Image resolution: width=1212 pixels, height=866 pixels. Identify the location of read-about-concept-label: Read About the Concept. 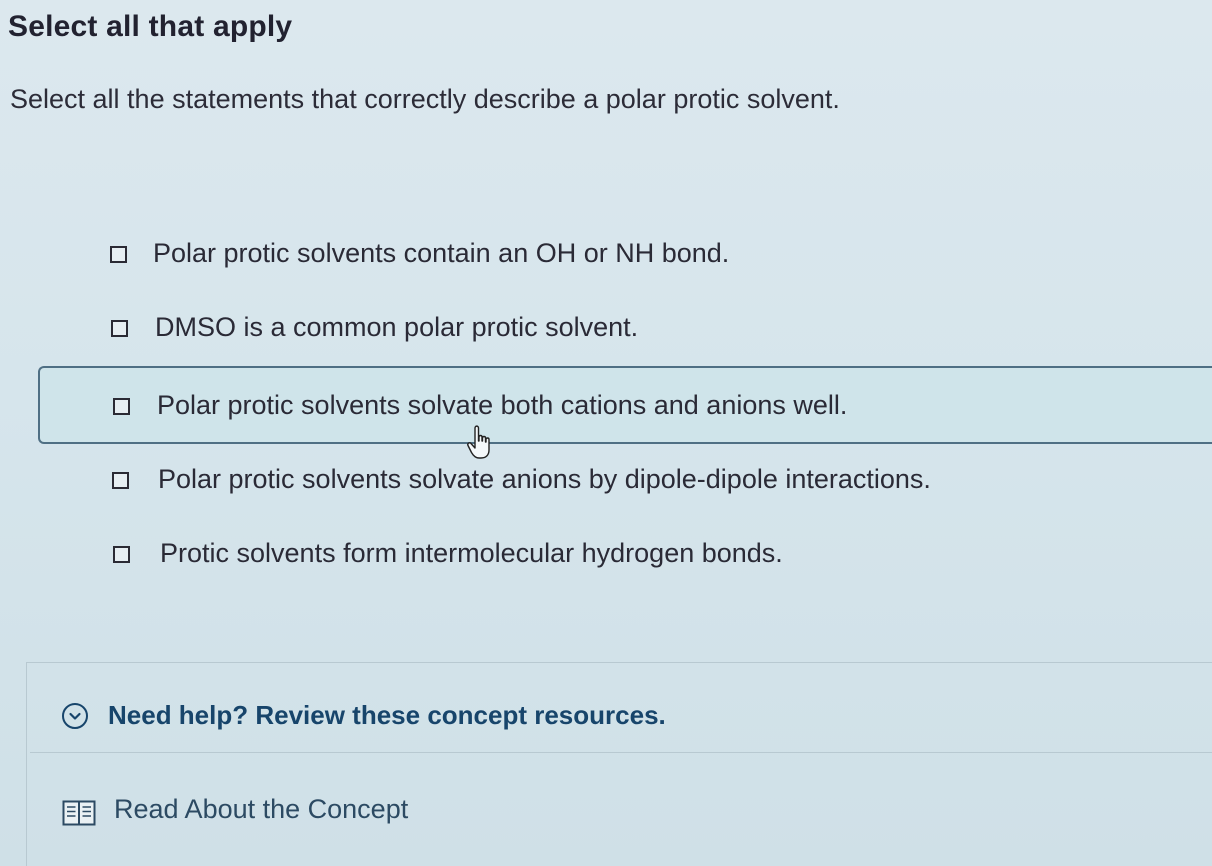
(261, 809).